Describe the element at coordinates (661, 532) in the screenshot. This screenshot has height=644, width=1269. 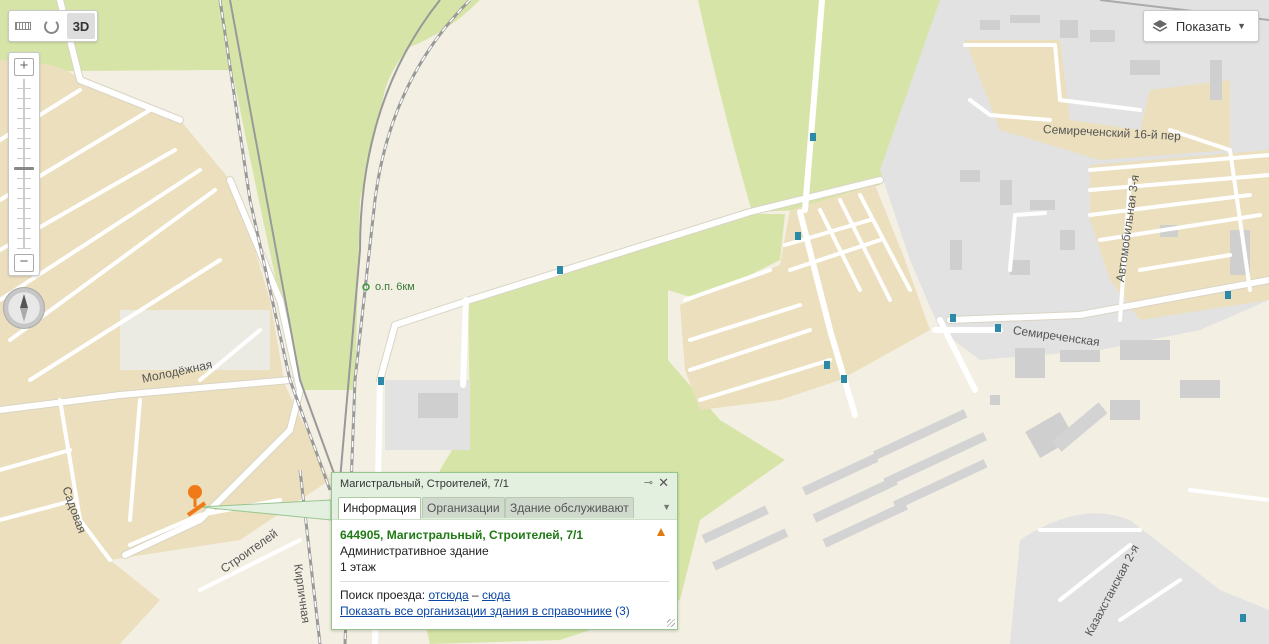
I see `warning-icon` at that location.